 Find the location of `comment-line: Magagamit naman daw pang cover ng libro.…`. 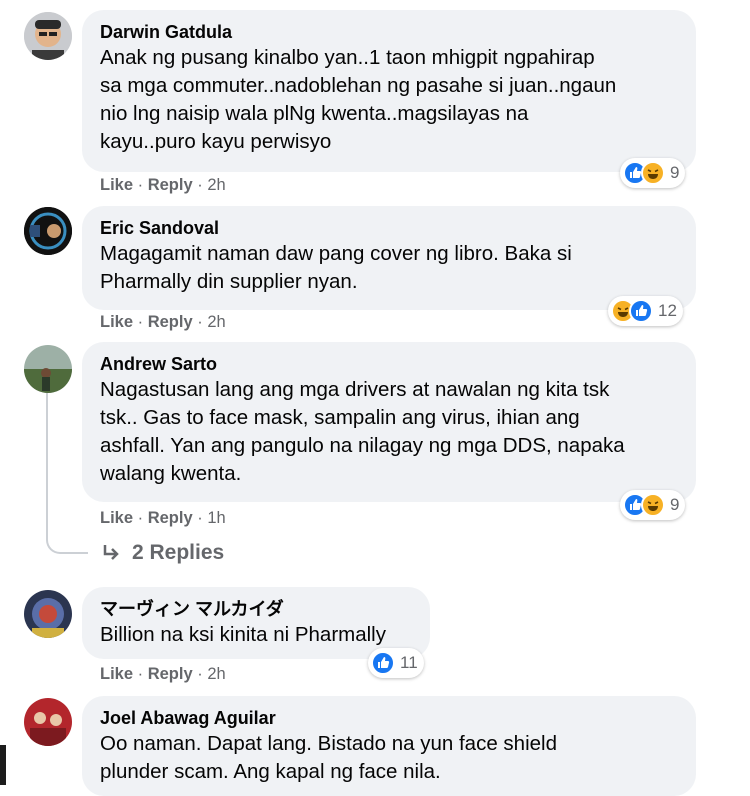

comment-line: Magagamit naman daw pang cover ng libro.… is located at coordinates (336, 253).